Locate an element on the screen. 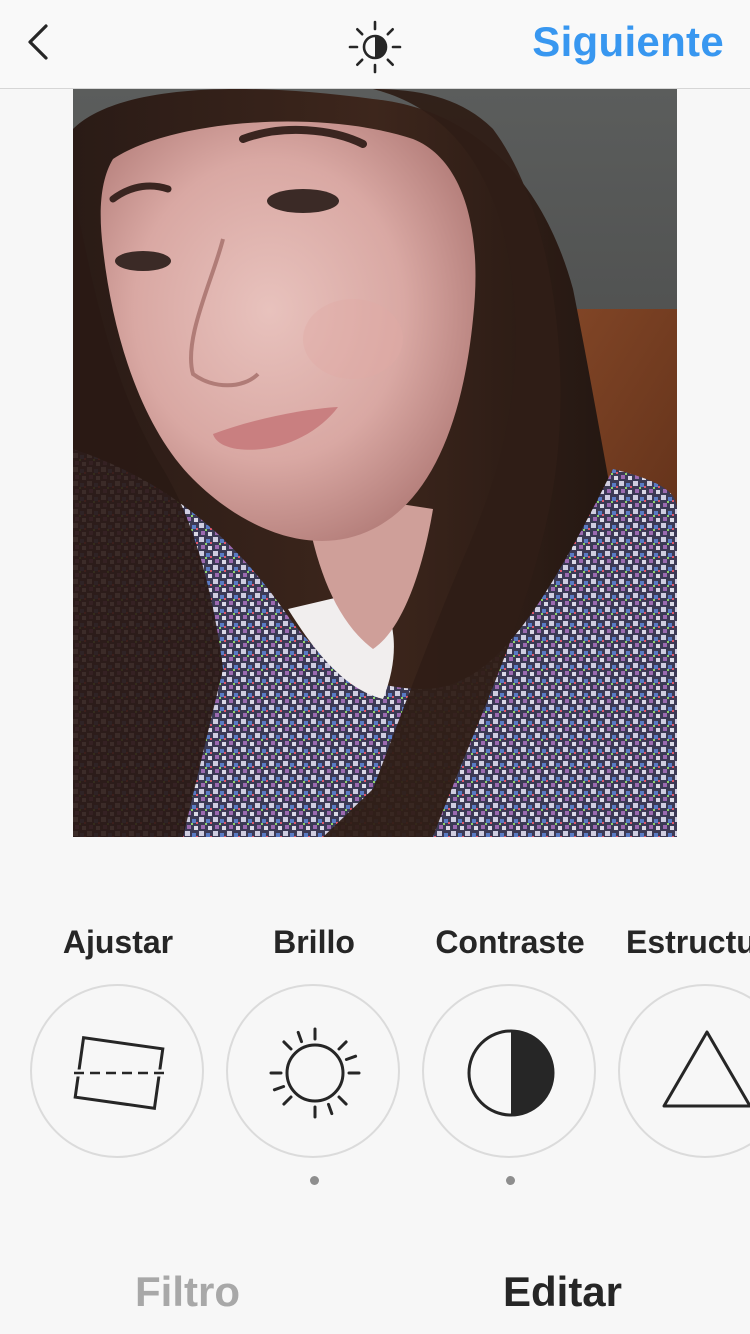 Image resolution: width=750 pixels, height=1334 pixels. lux-button is located at coordinates (375, 47).